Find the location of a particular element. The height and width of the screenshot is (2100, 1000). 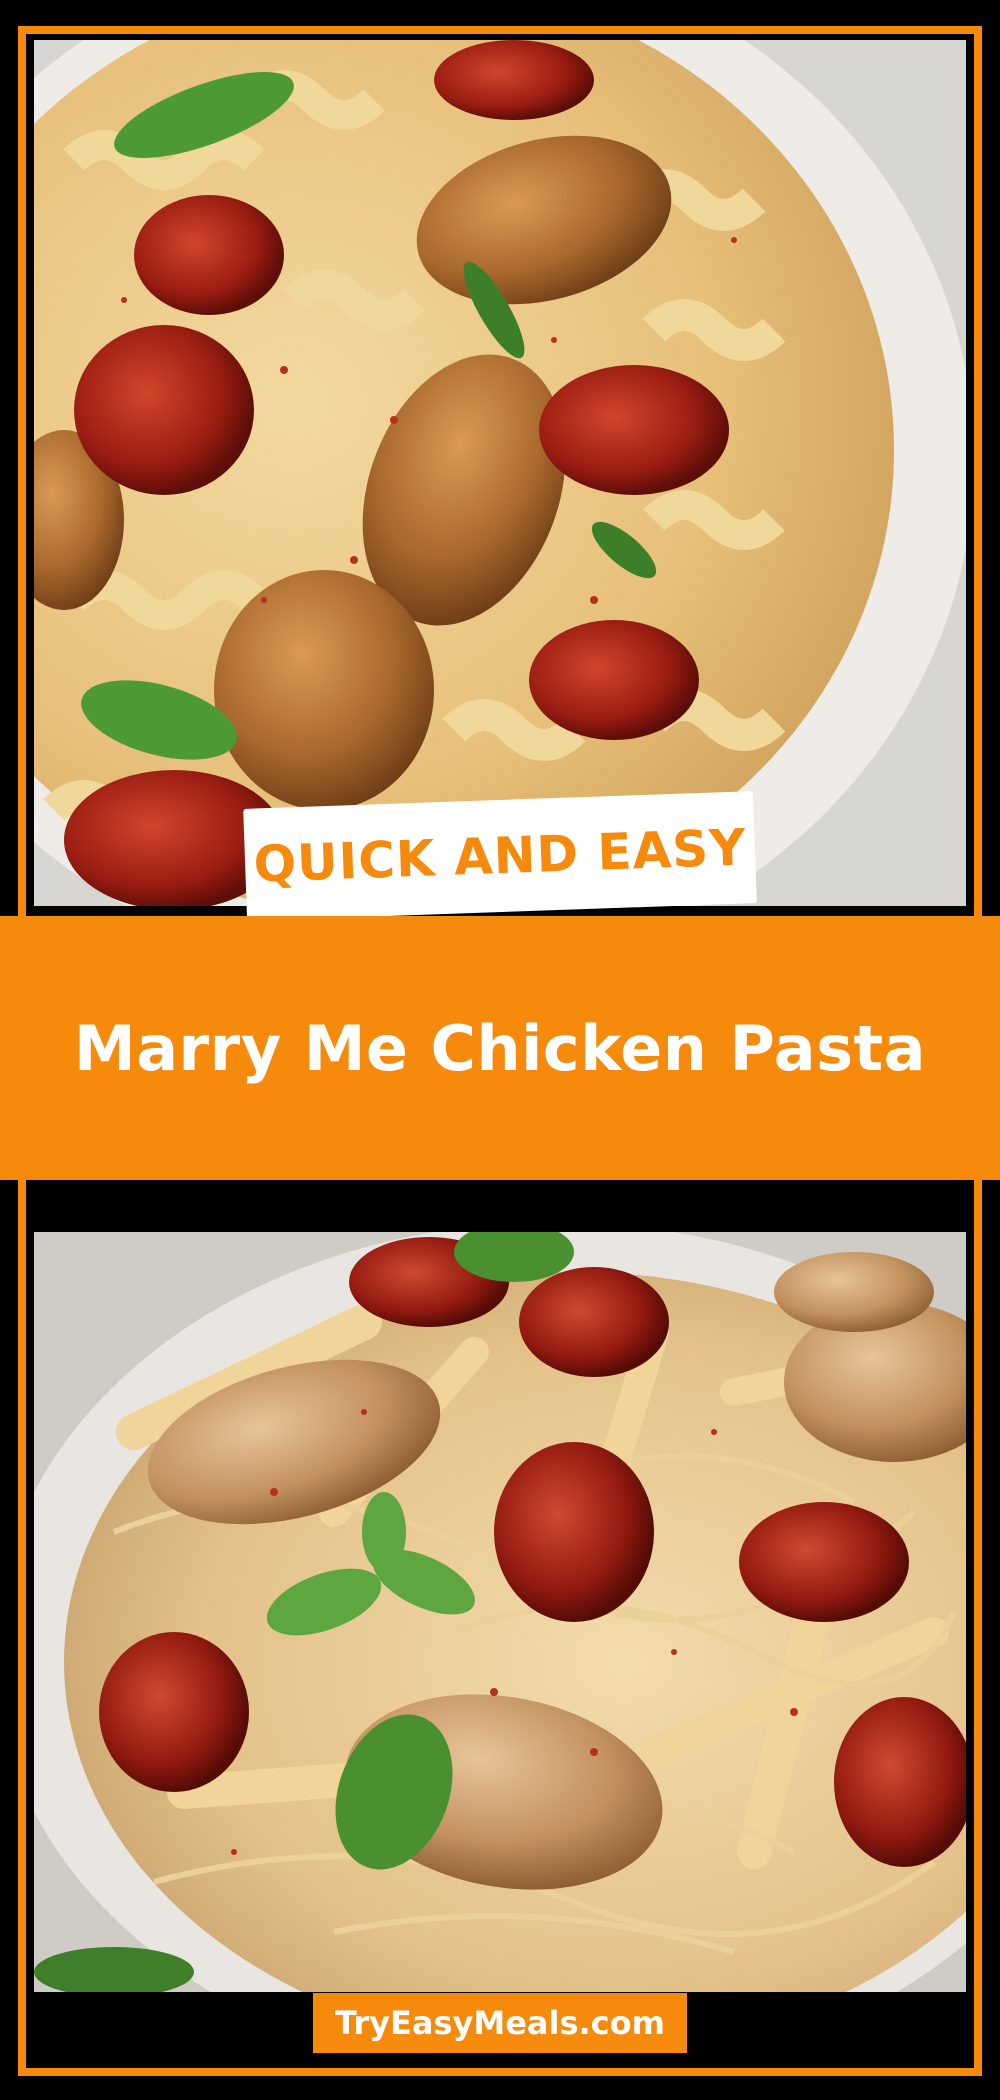

website-label: TryEasyMeals.com is located at coordinates (500, 2023).